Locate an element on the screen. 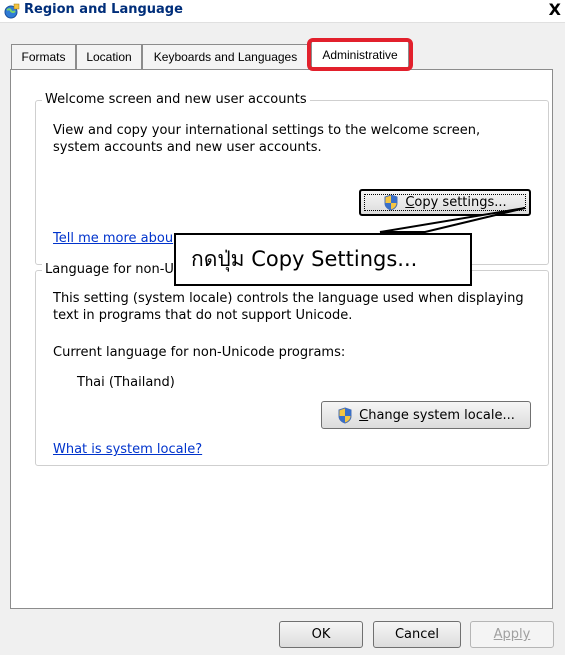 The width and height of the screenshot is (565, 655). title-bar: Region and Language X is located at coordinates (282, 11).